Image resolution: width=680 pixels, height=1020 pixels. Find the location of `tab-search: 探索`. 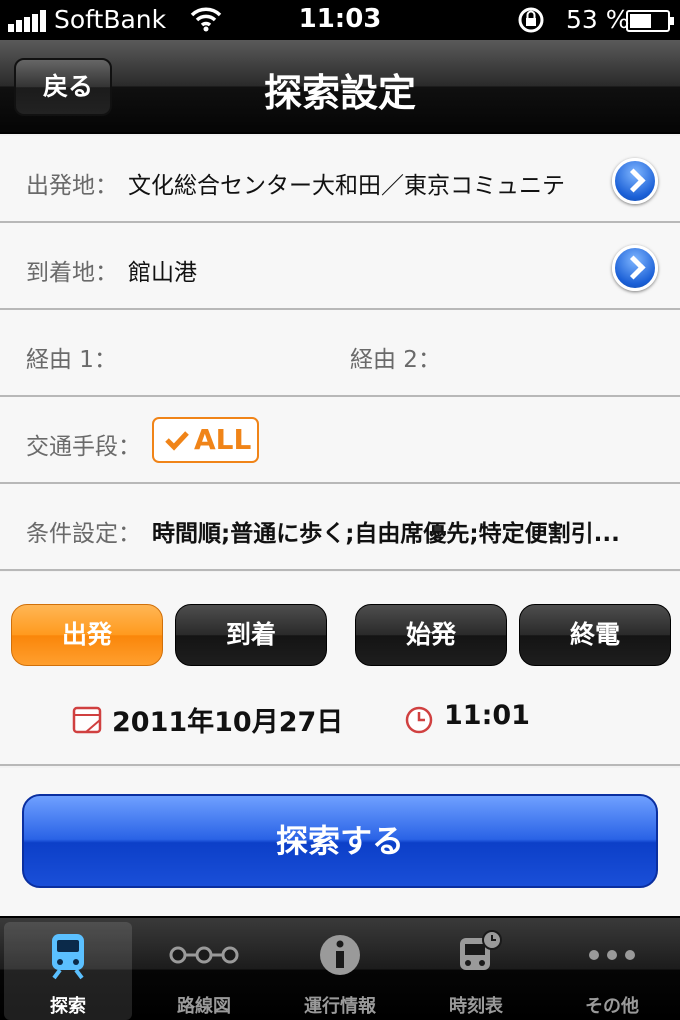

tab-search: 探索 is located at coordinates (68, 971).